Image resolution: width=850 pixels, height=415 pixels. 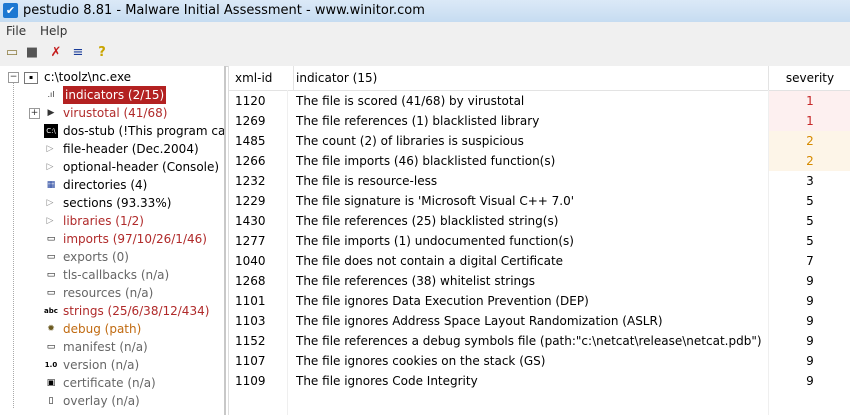 I want to click on xml-id-cell: 1152, so click(x=250, y=341).